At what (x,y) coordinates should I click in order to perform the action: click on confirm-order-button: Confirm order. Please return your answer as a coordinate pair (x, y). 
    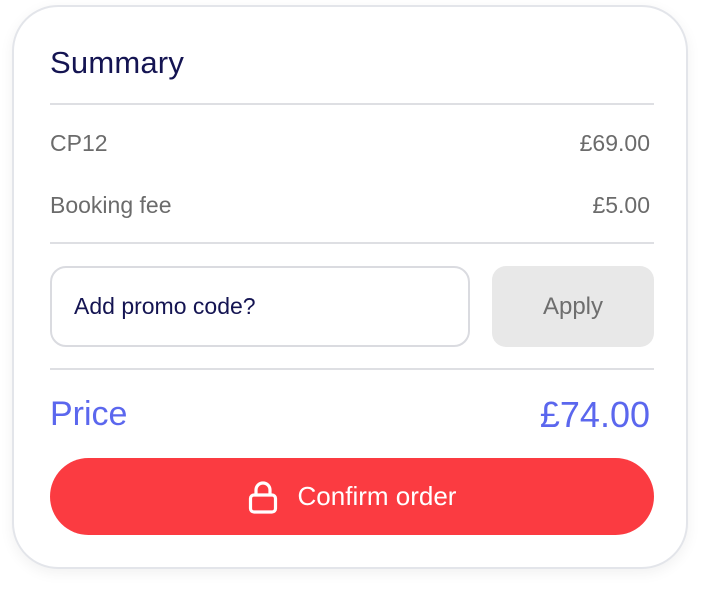
    Looking at the image, I should click on (352, 496).